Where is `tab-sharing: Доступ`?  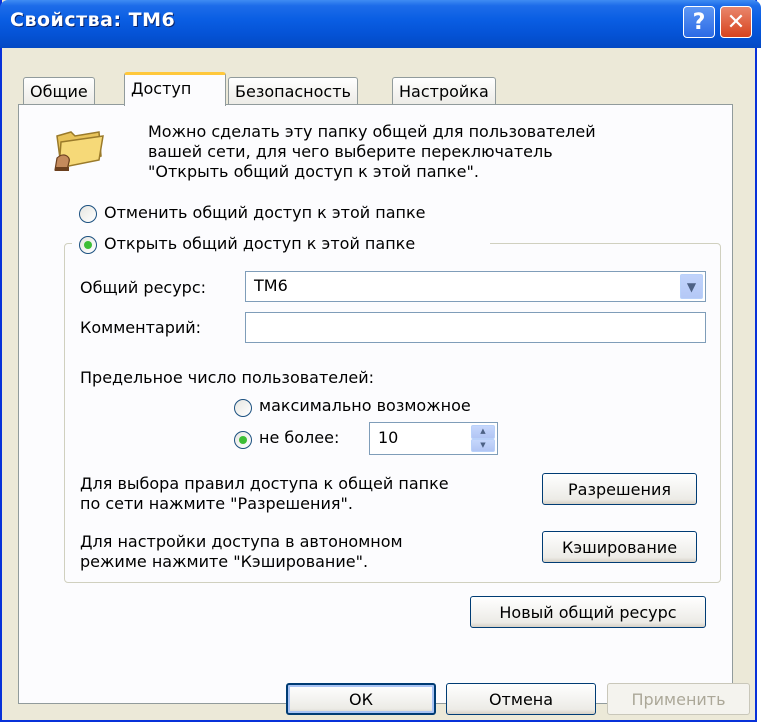 tab-sharing: Доступ is located at coordinates (175, 89).